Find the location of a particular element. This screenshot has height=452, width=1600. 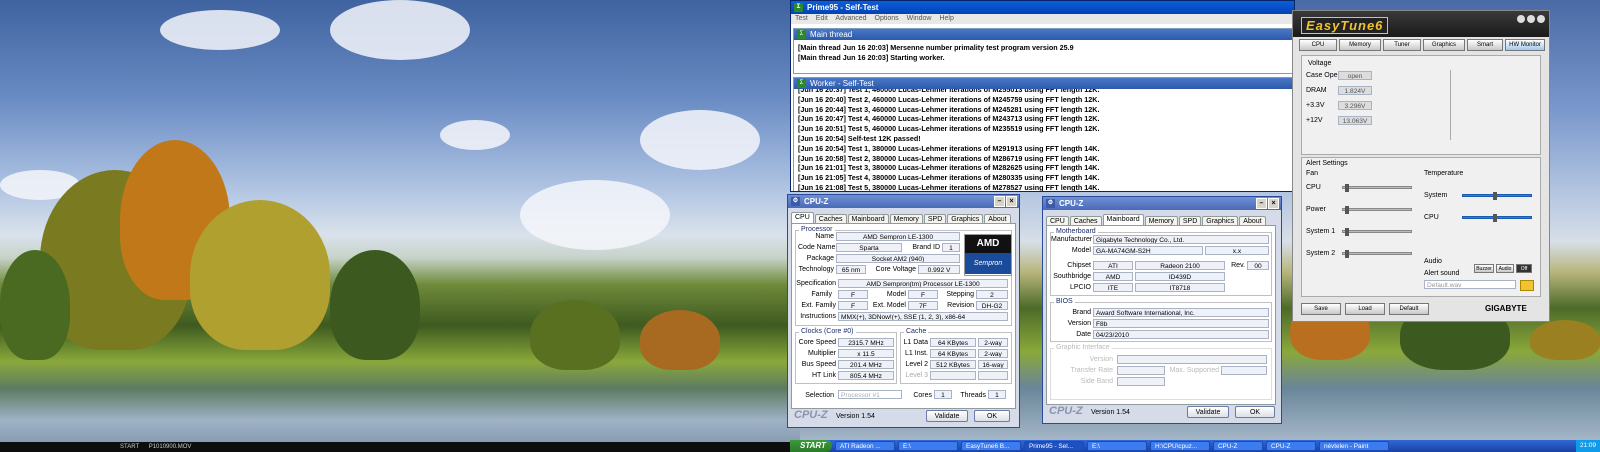

fan-cpu-slider is located at coordinates (1377, 188).